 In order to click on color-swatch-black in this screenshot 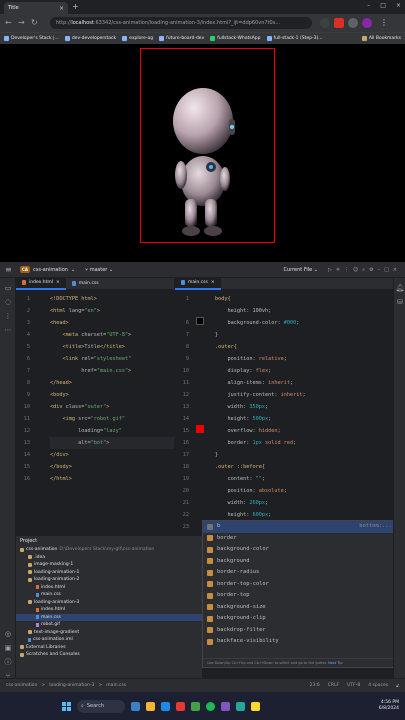, I will do `click(200, 321)`.